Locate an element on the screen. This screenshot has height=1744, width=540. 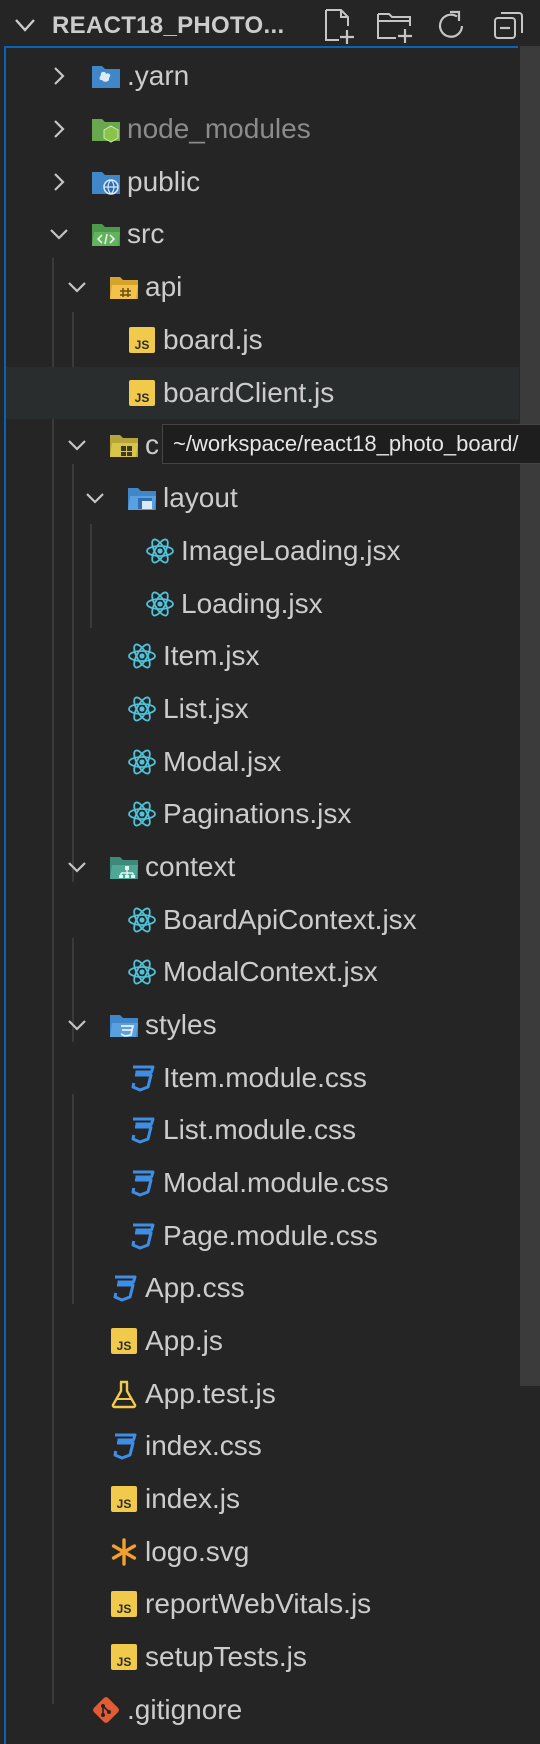
tree-item-context: context is located at coordinates (273, 867).